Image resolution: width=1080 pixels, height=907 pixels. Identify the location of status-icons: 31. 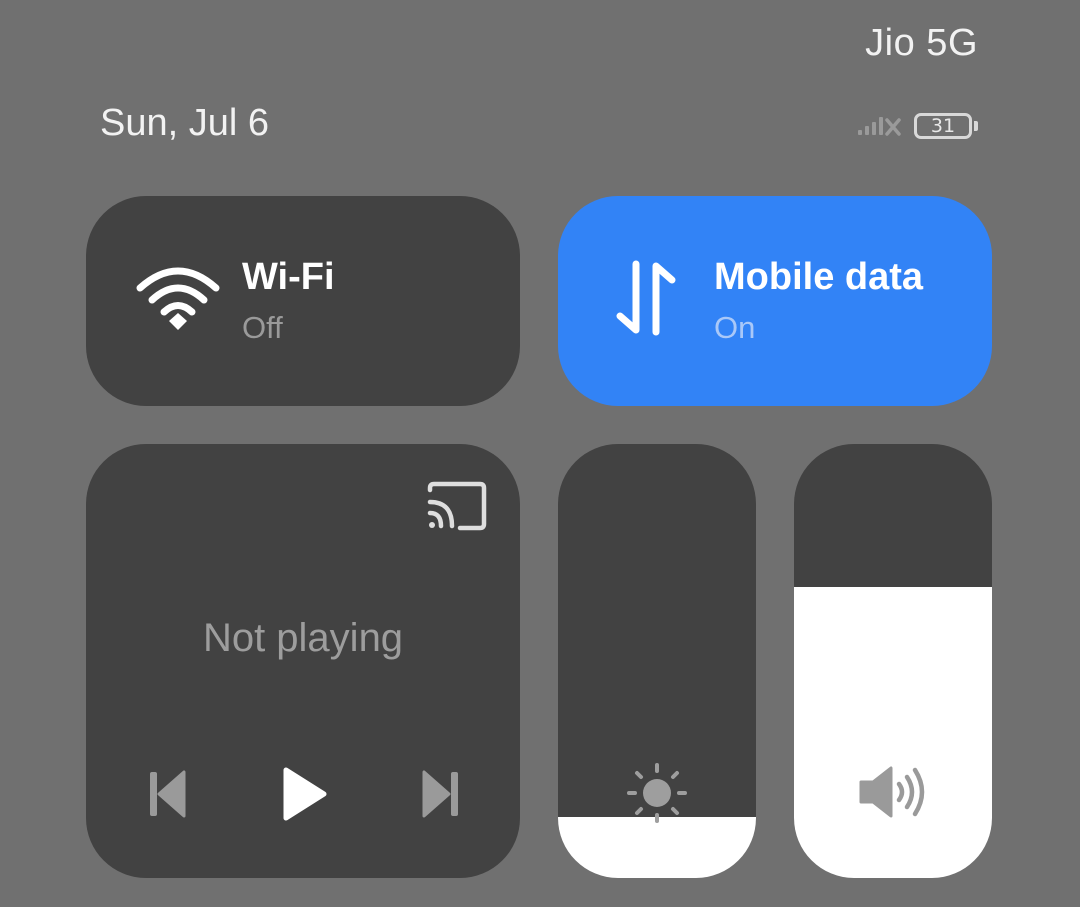
(917, 125).